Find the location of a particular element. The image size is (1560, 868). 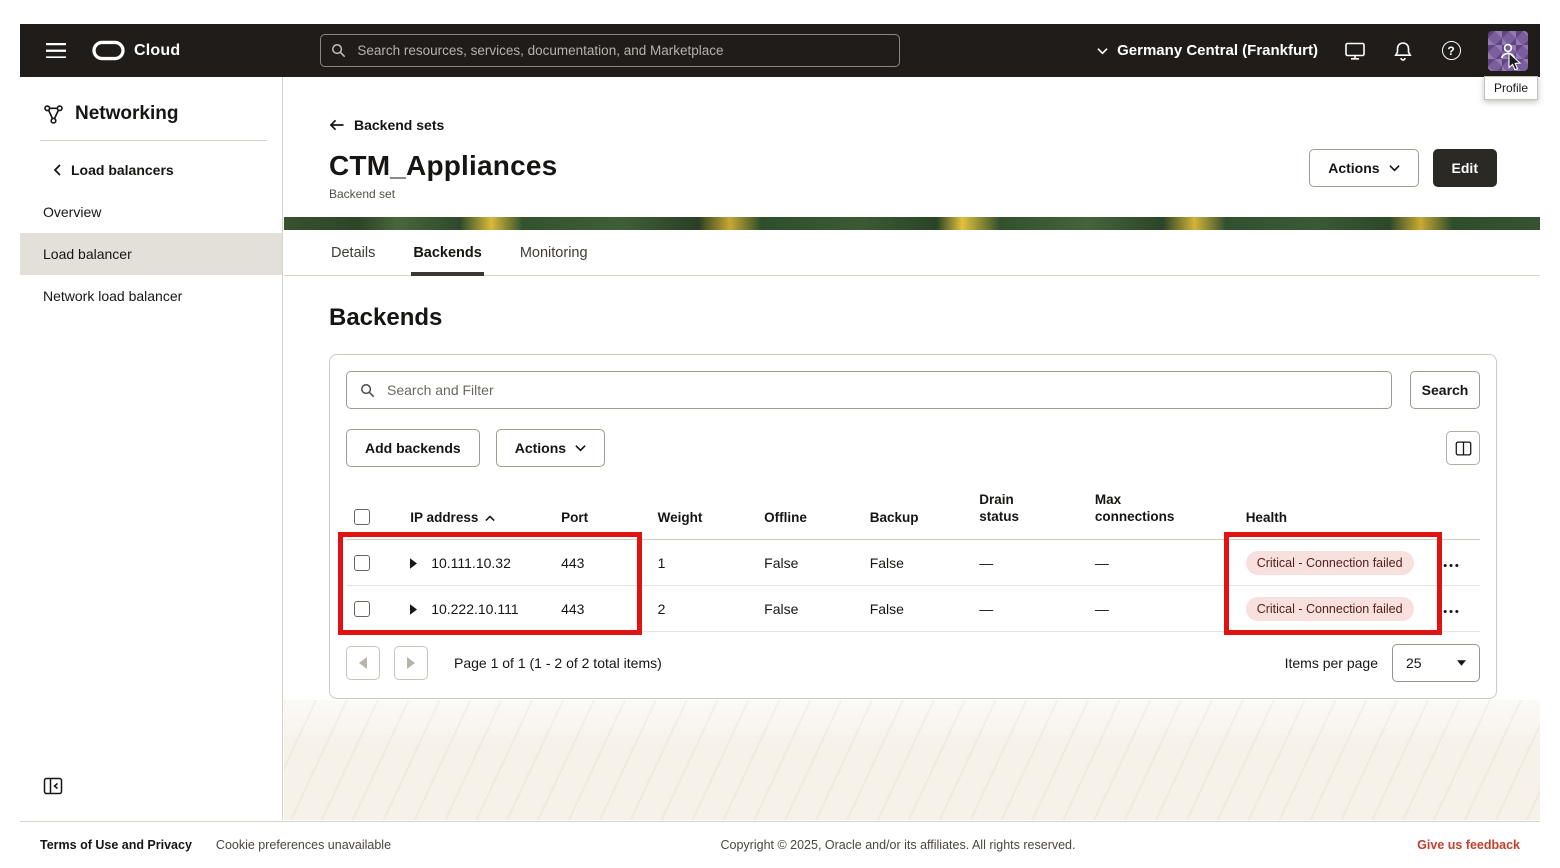

tab-monitoring: Monitoring is located at coordinates (554, 256).